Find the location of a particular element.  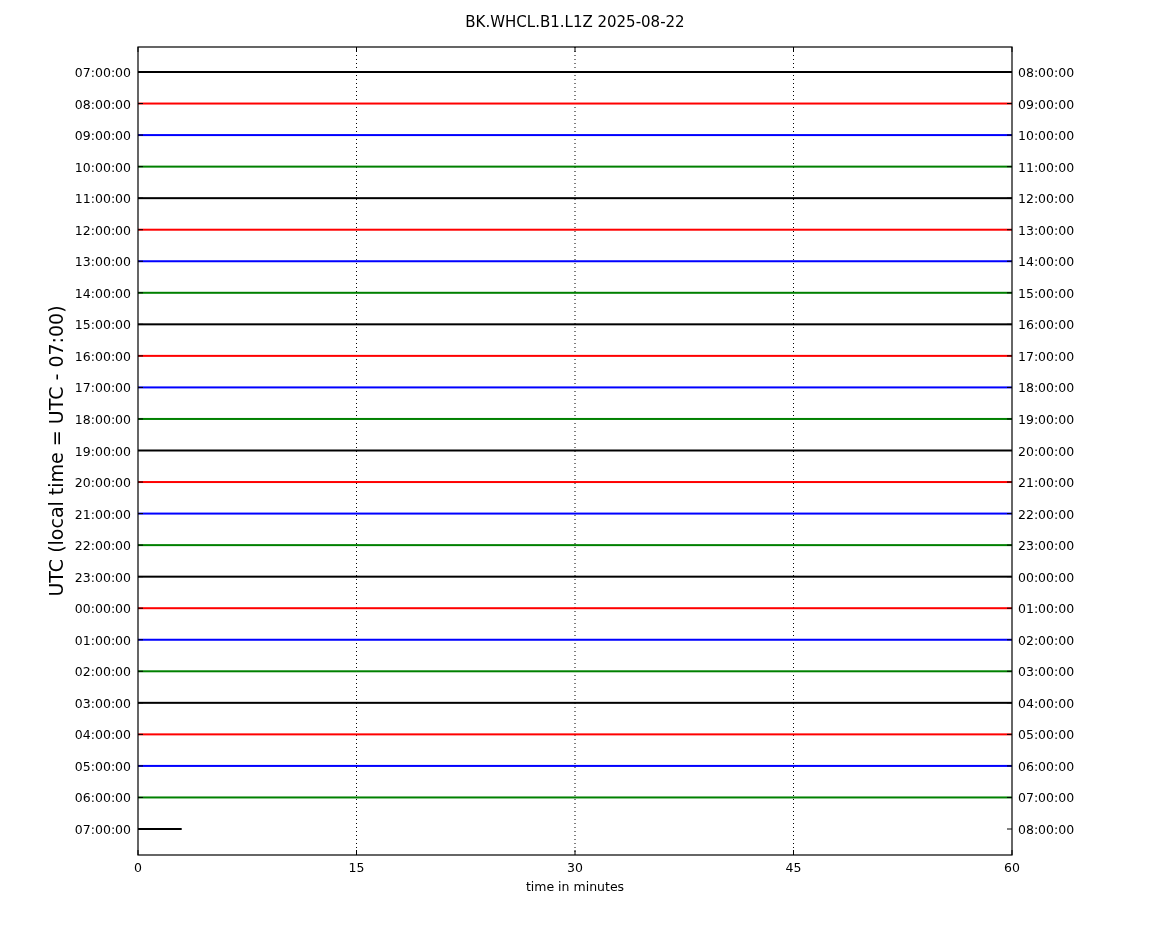

start-time-label: 14:00:00 is located at coordinates (102, 293).